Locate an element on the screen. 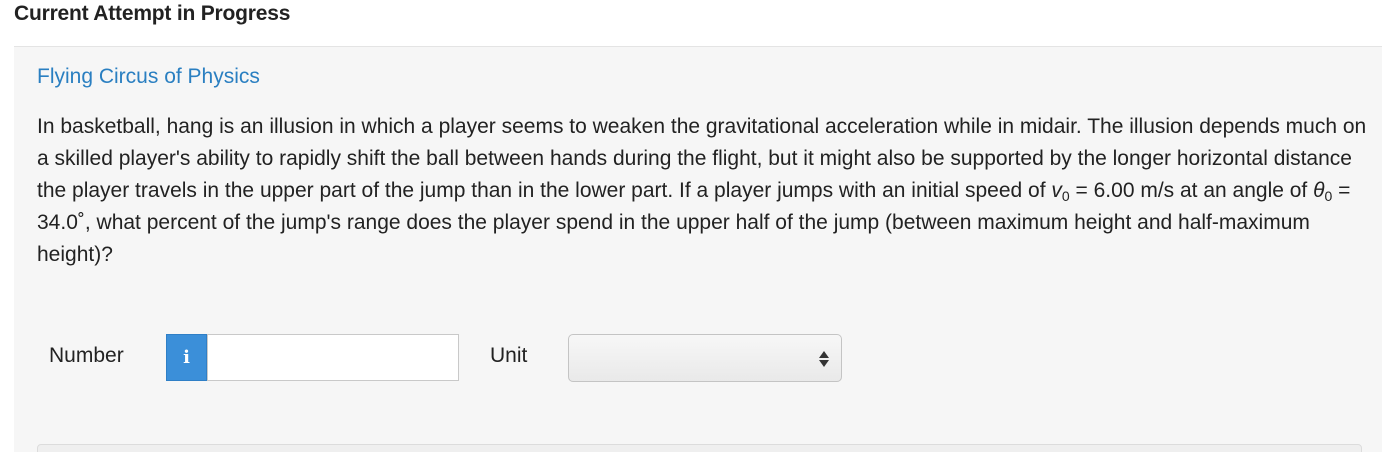 This screenshot has height=452, width=1386. velocity-value: = 6.00 m/s at an angle of is located at coordinates (1191, 190).